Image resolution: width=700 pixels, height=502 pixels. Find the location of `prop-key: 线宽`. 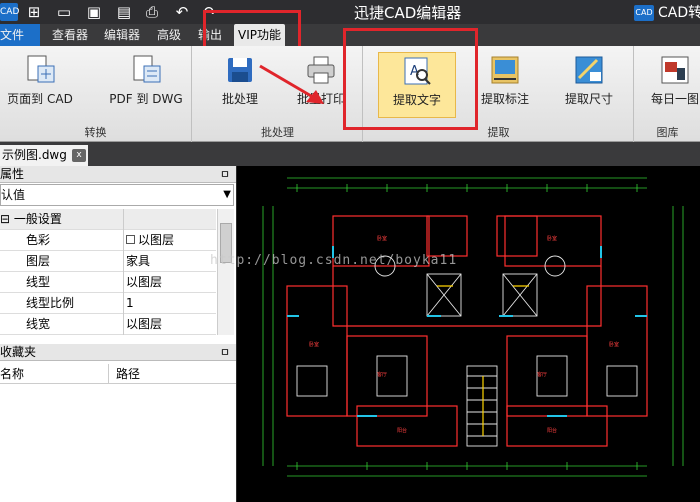

prop-key: 线宽 is located at coordinates (38, 324).